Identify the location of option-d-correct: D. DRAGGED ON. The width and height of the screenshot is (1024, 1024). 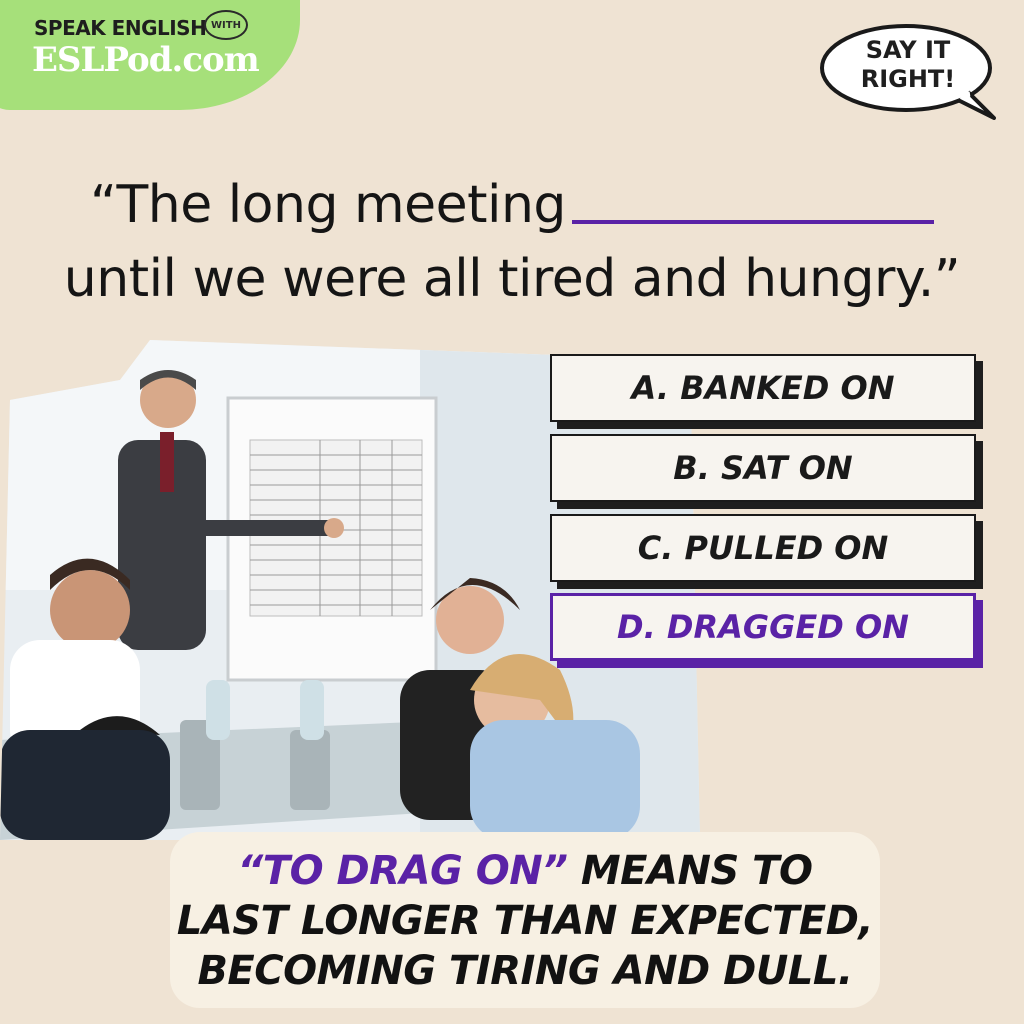
(763, 627).